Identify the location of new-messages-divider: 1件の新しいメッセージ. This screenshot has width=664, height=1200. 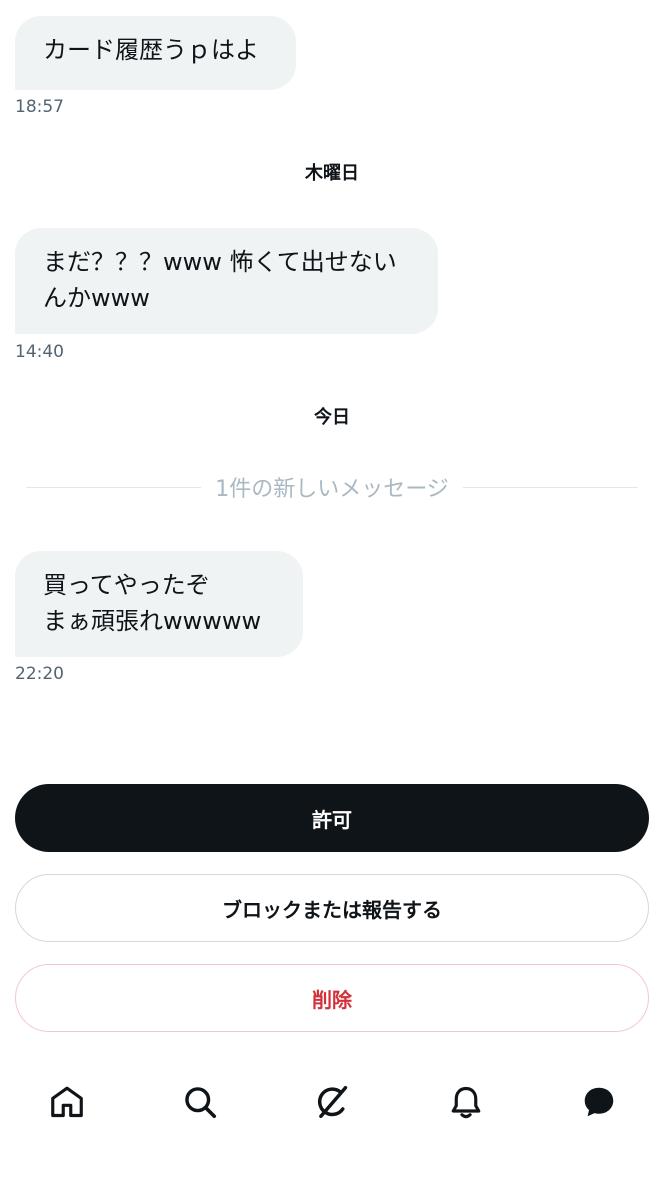
(332, 487).